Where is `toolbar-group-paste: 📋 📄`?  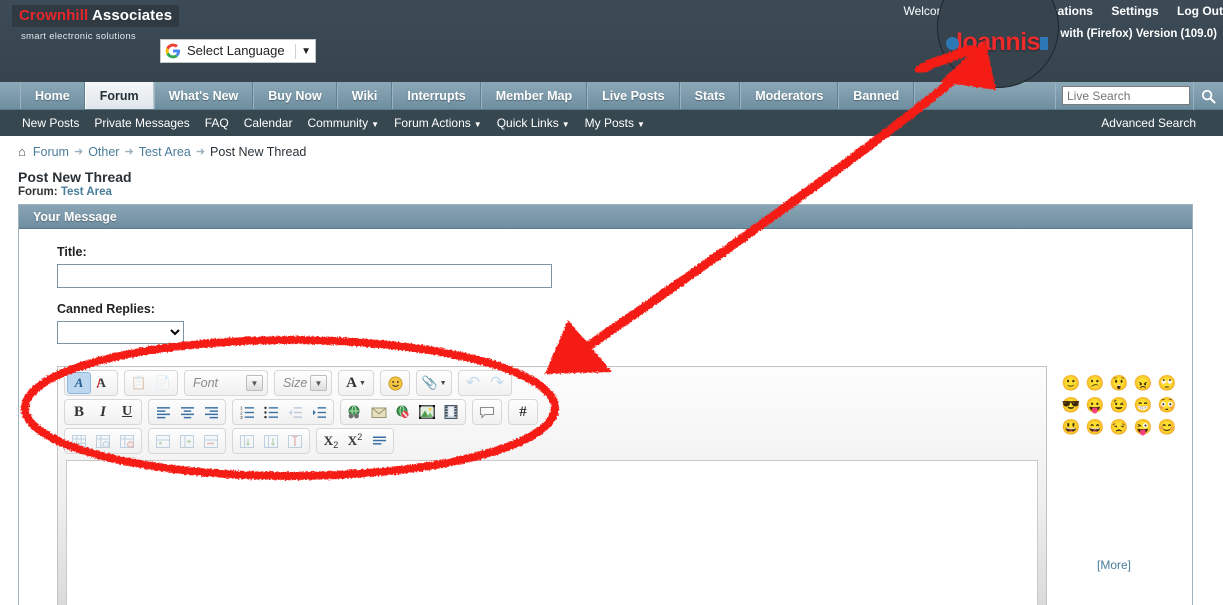 toolbar-group-paste: 📋 📄 is located at coordinates (151, 383).